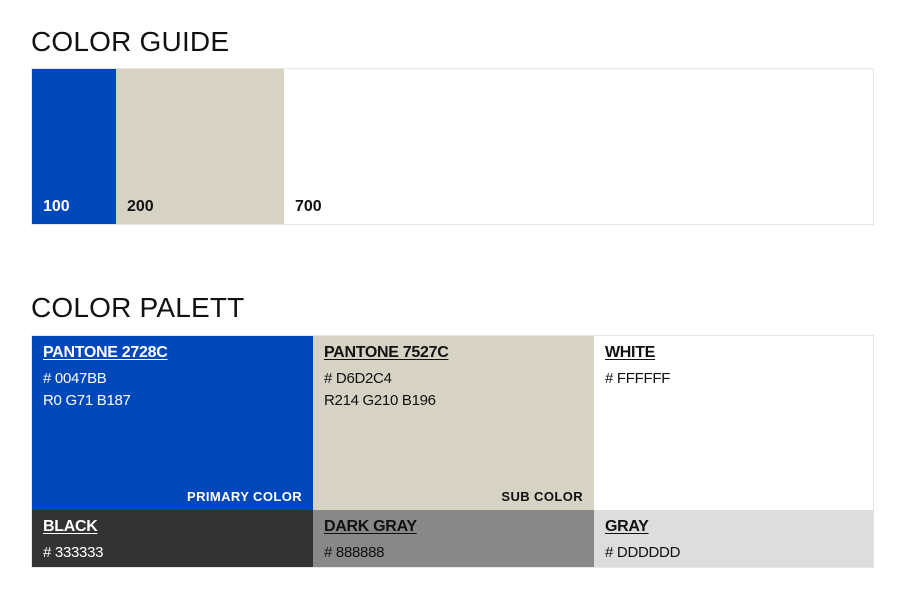 This screenshot has width=906, height=604. I want to click on color-hex: # FFFFFF, so click(638, 378).